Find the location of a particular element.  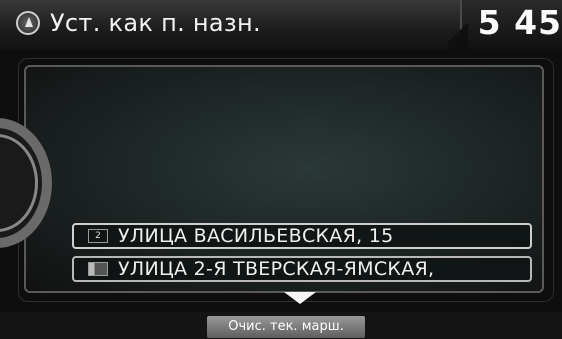

clock-tab-divider is located at coordinates (458, 32).